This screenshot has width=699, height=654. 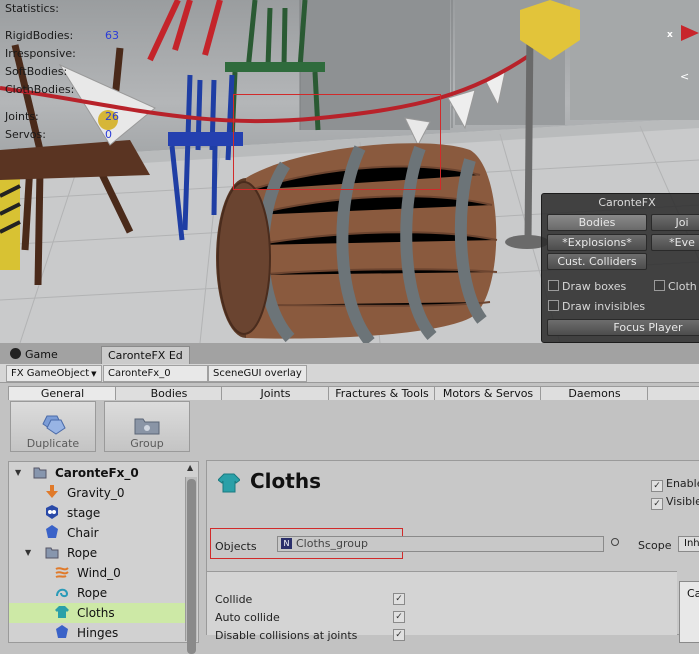 I want to click on tree-node-rope-group: ▼ Rope, so click(x=103, y=553).